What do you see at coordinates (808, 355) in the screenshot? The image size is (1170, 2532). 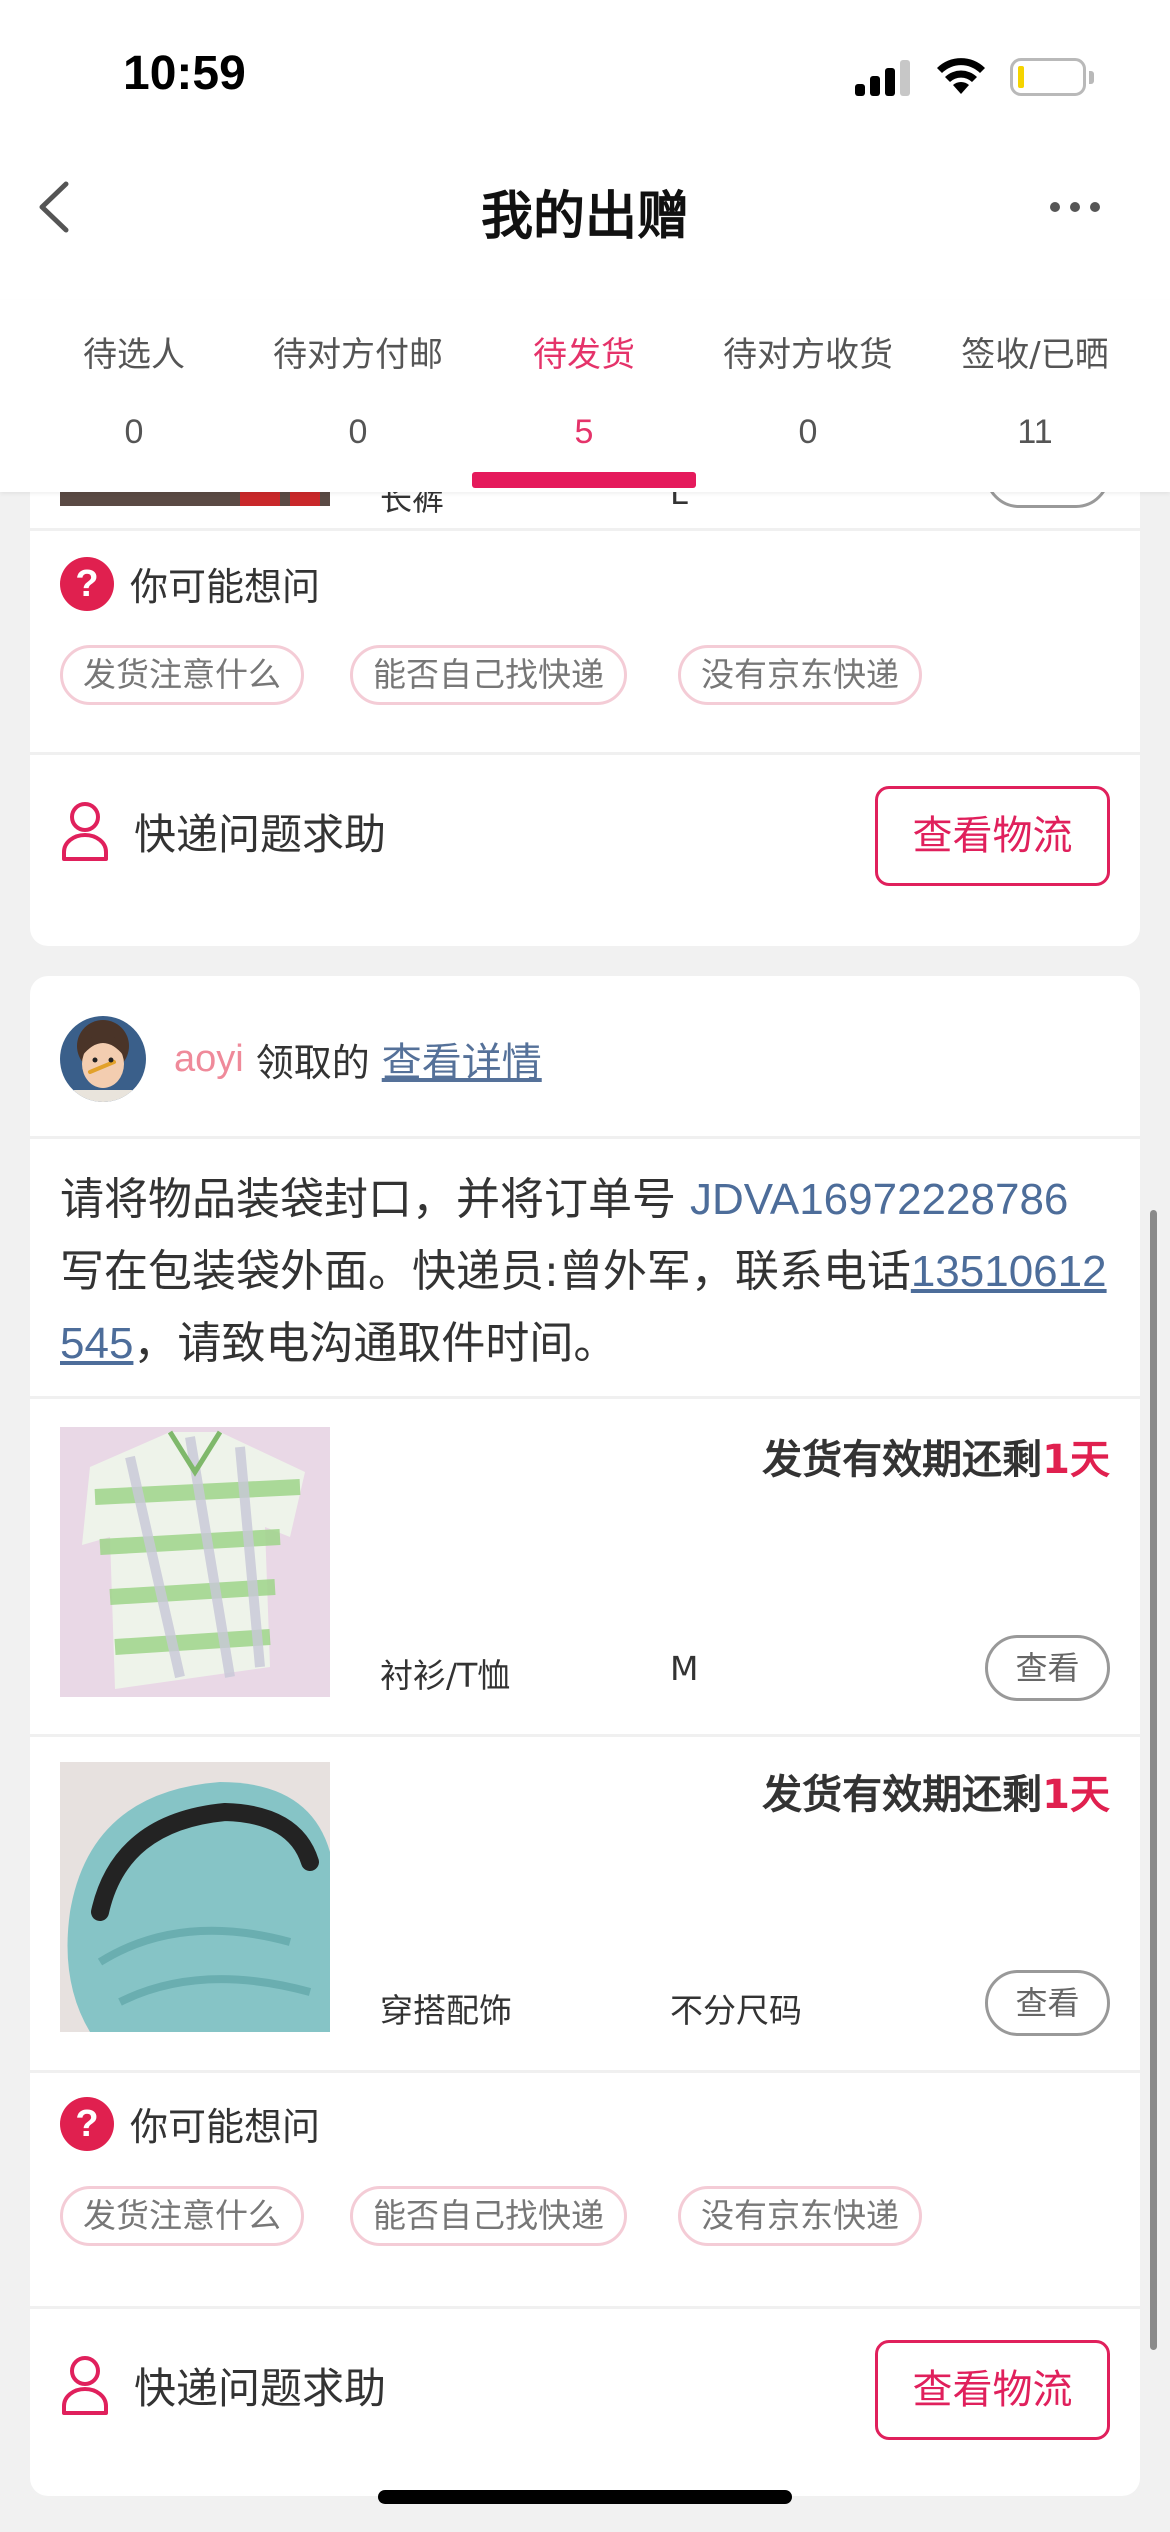 I see `tab-label: 待对方收货` at bounding box center [808, 355].